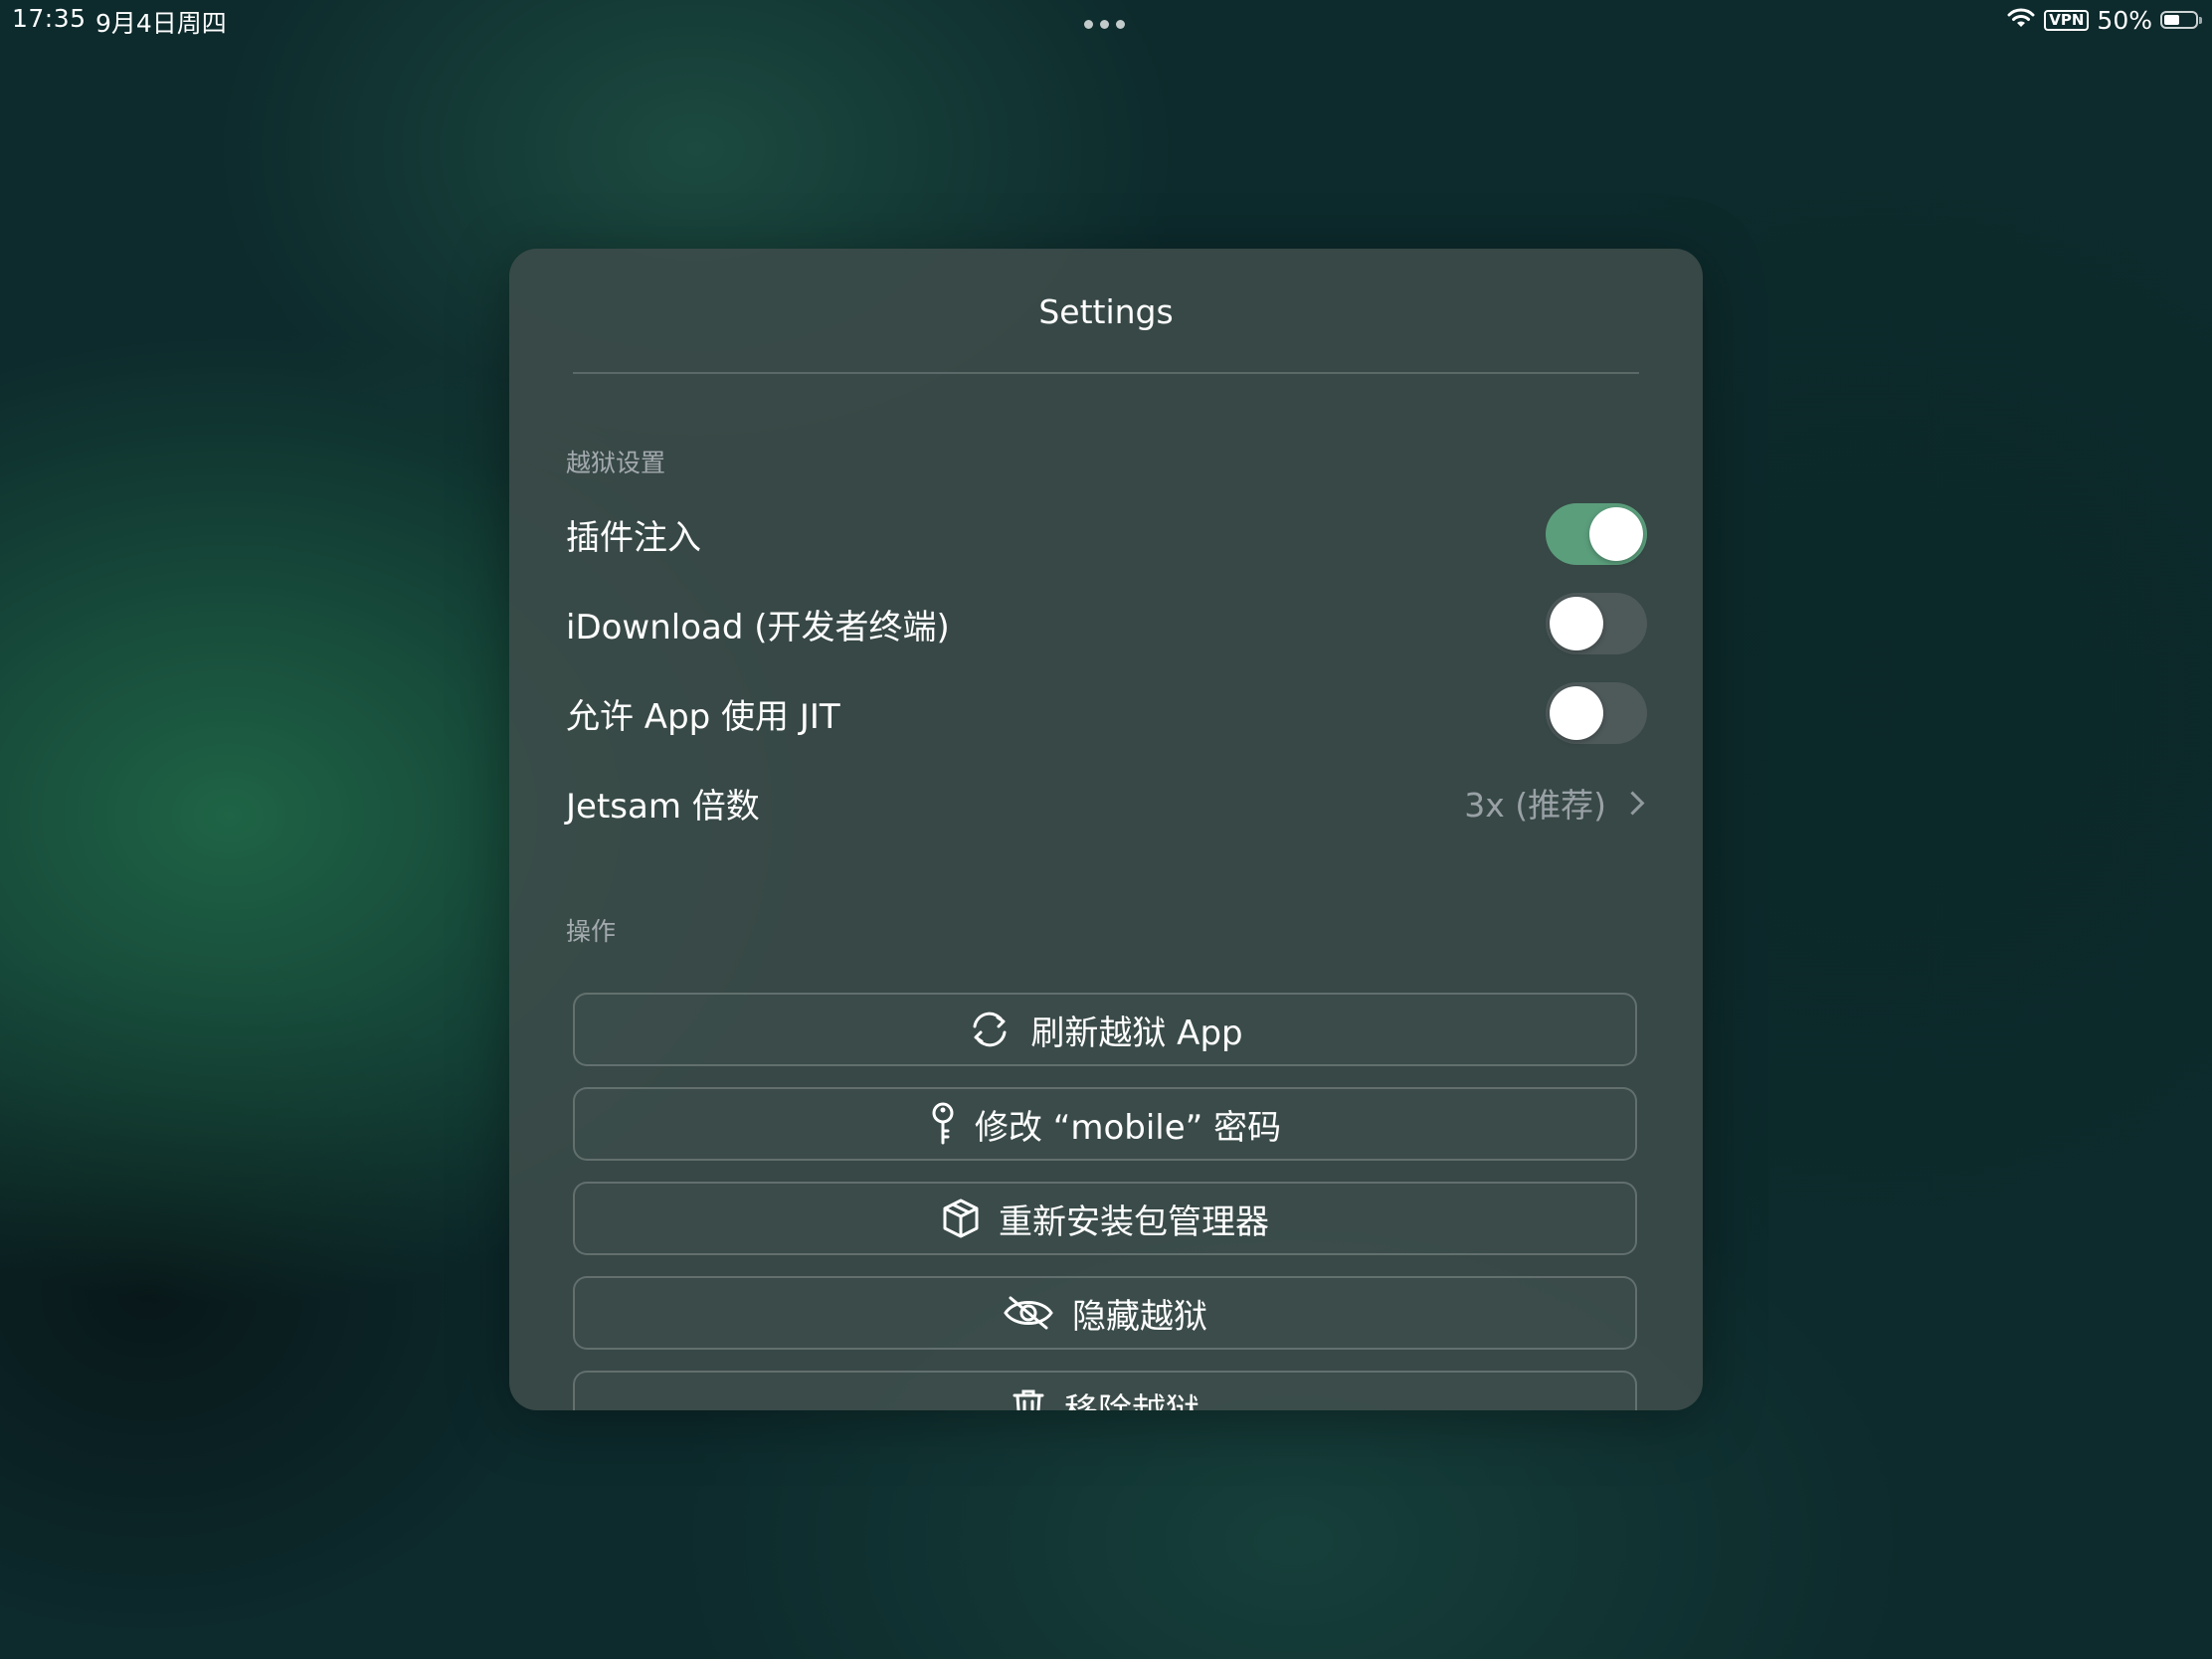 The width and height of the screenshot is (2212, 1659). What do you see at coordinates (616, 463) in the screenshot?
I see `section-header-jailbreak: 越狱设置` at bounding box center [616, 463].